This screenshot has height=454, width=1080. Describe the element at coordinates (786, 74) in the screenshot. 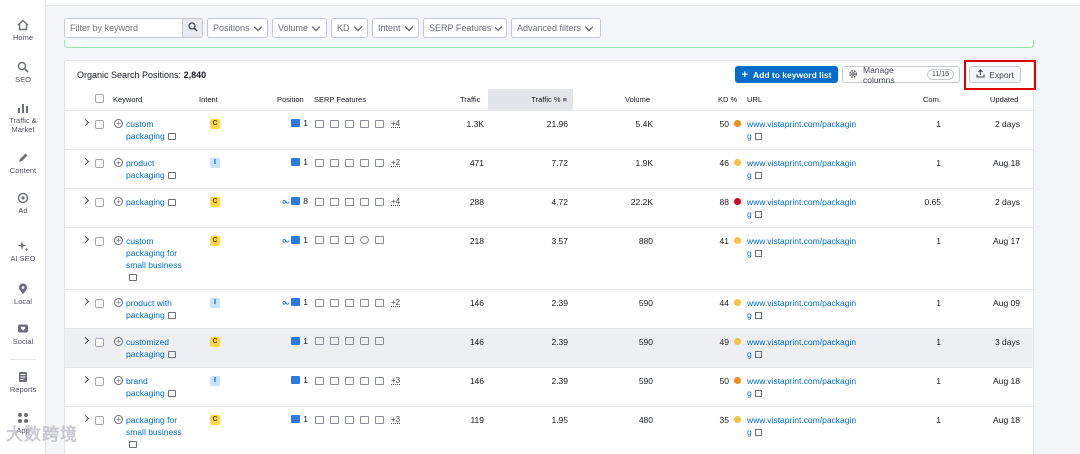

I see `add-to-keyword-list-button: + Add to keyword list` at that location.